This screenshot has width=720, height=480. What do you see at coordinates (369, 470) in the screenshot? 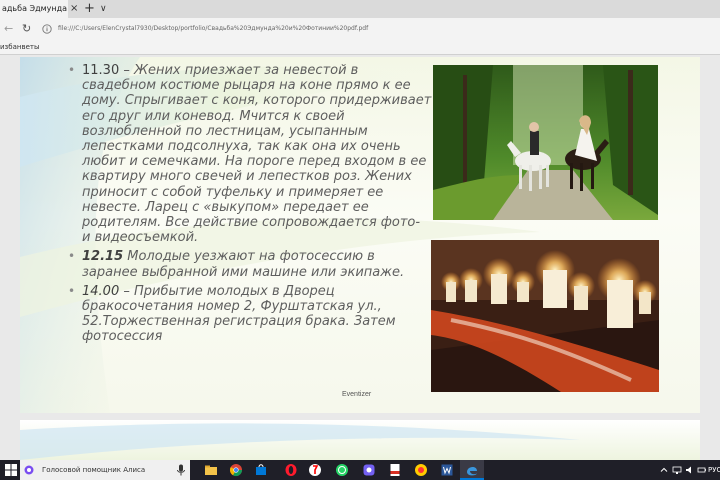
I see `viber-icon` at bounding box center [369, 470].